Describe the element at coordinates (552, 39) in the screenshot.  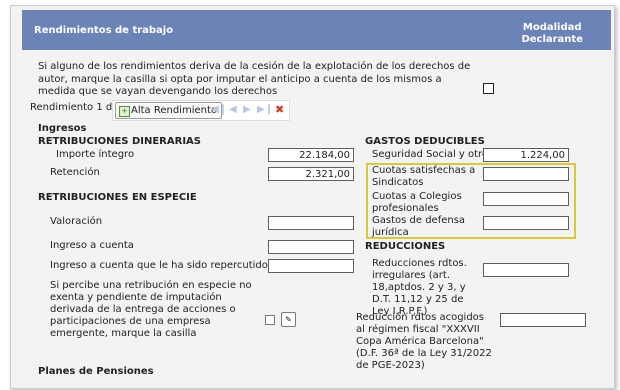
I see `declarante-label: Declarante` at that location.